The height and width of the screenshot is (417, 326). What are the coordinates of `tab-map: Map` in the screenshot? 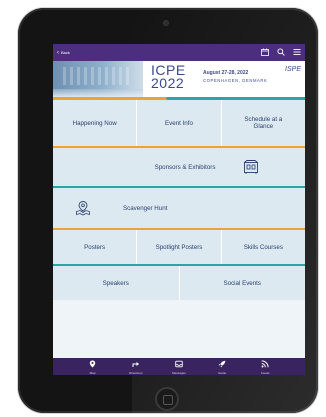 It's located at (93, 367).